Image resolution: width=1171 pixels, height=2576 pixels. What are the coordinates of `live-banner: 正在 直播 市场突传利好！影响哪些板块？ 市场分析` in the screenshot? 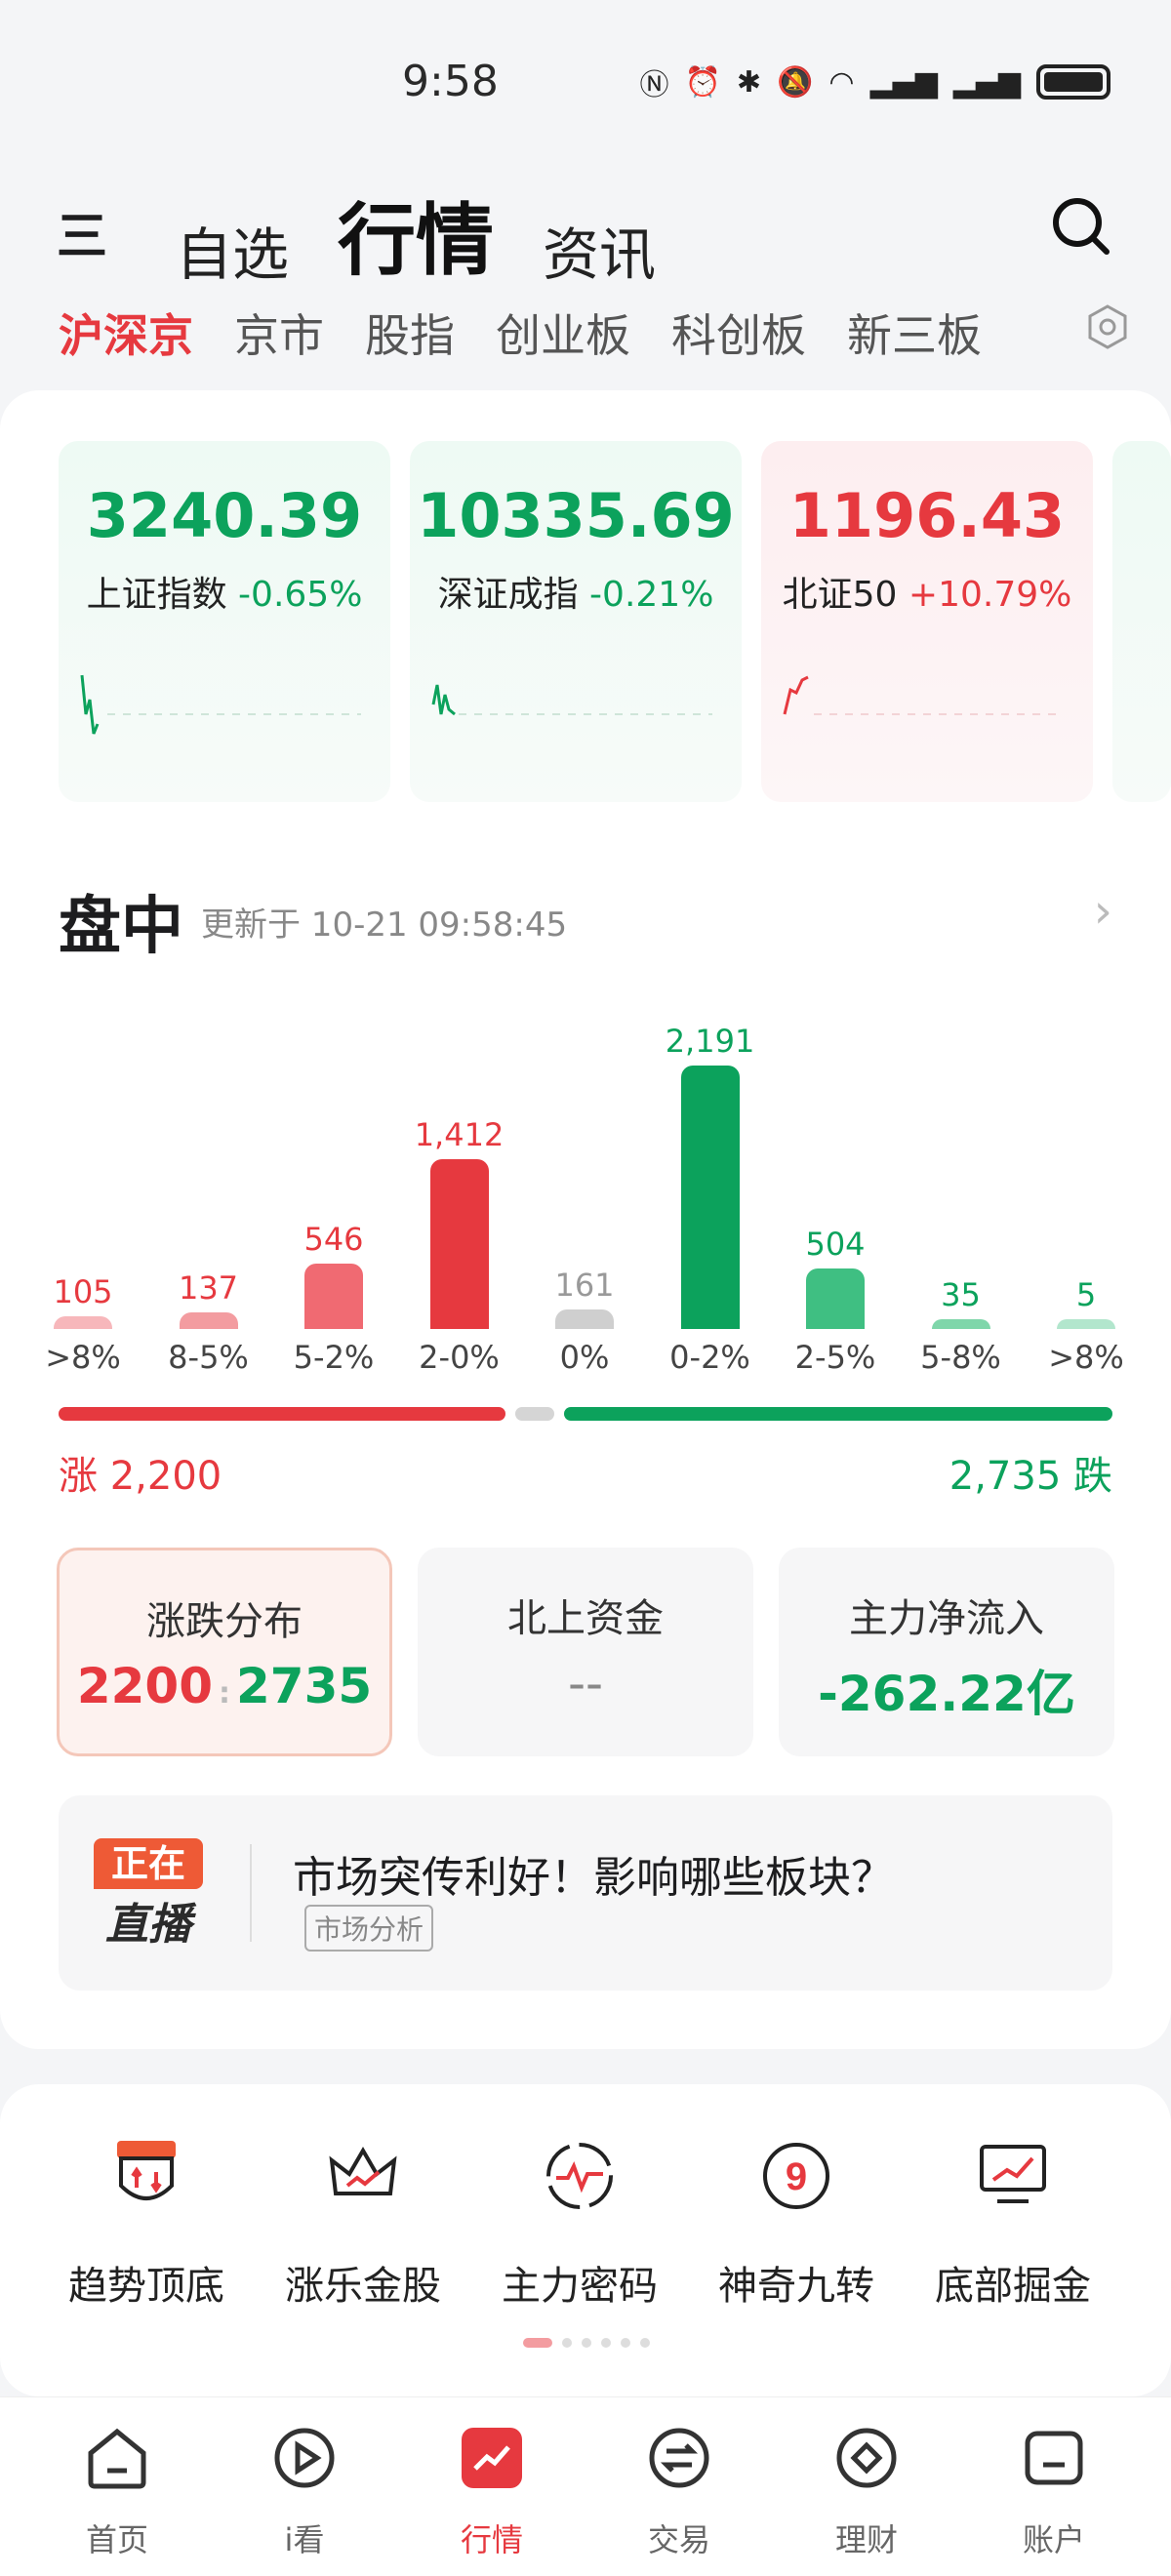 It's located at (585, 1893).